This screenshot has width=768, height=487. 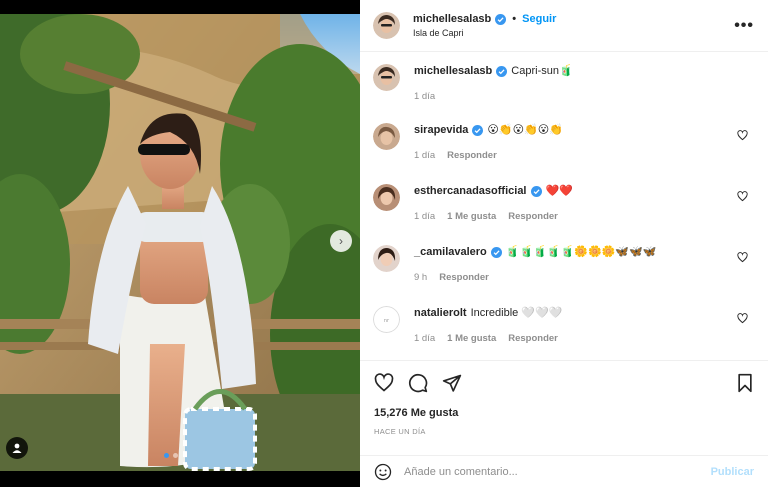 I want to click on caption-username: michellesalasb, so click(x=453, y=71).